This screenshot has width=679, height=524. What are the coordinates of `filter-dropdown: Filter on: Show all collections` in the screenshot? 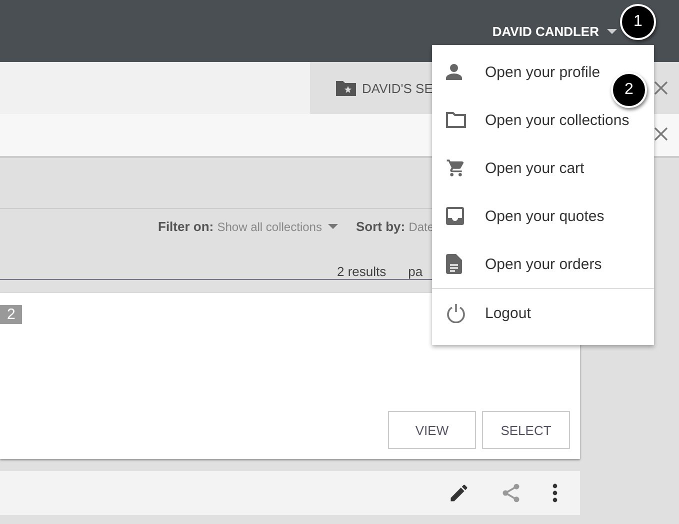 It's located at (240, 226).